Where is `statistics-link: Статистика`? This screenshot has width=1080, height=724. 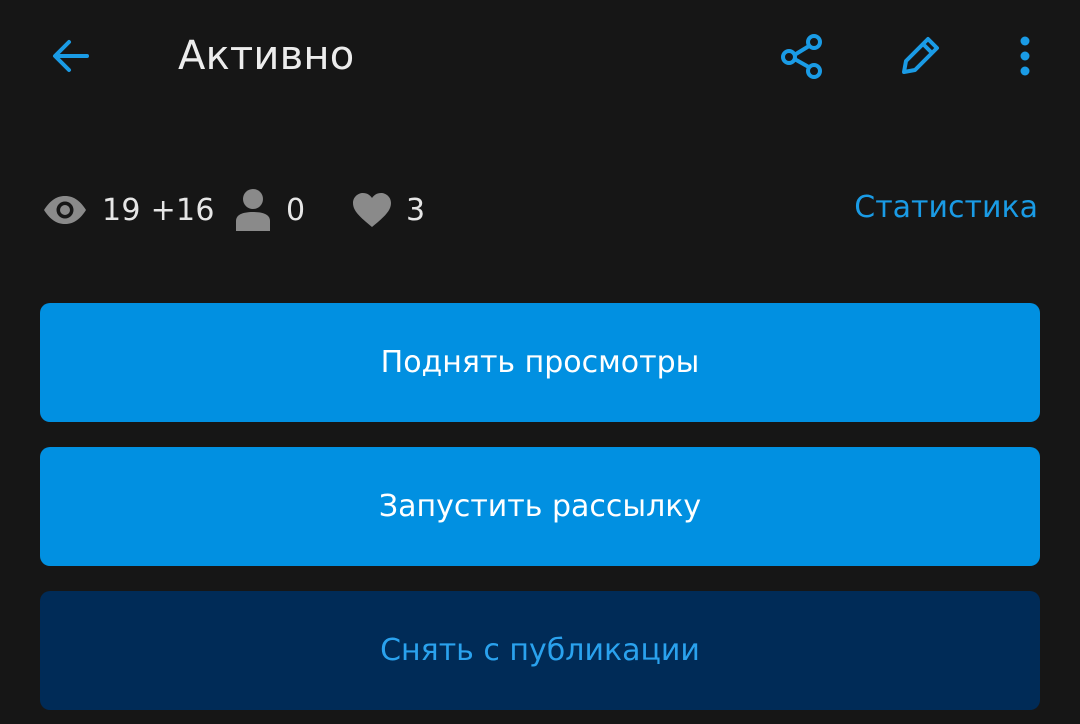 statistics-link: Статистика is located at coordinates (946, 208).